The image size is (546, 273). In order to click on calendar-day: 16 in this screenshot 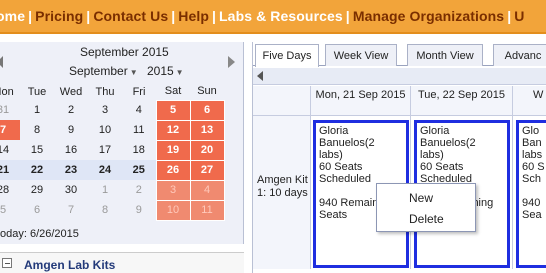, I will do `click(71, 150)`.